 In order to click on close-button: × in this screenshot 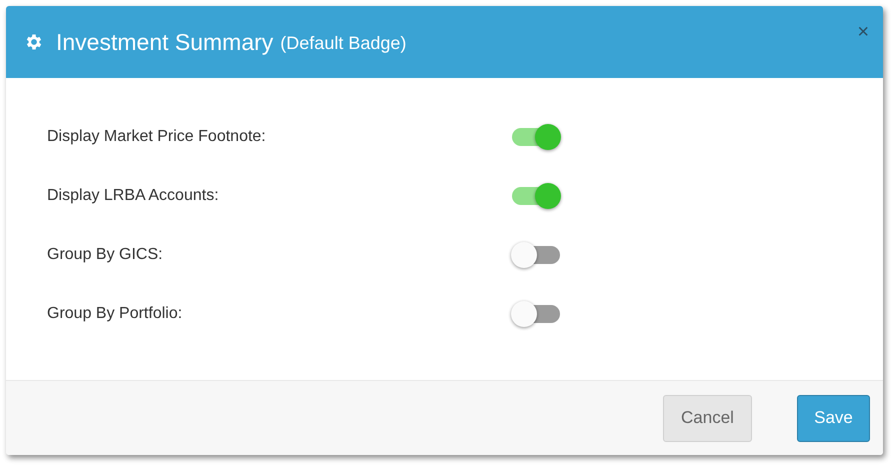, I will do `click(863, 32)`.